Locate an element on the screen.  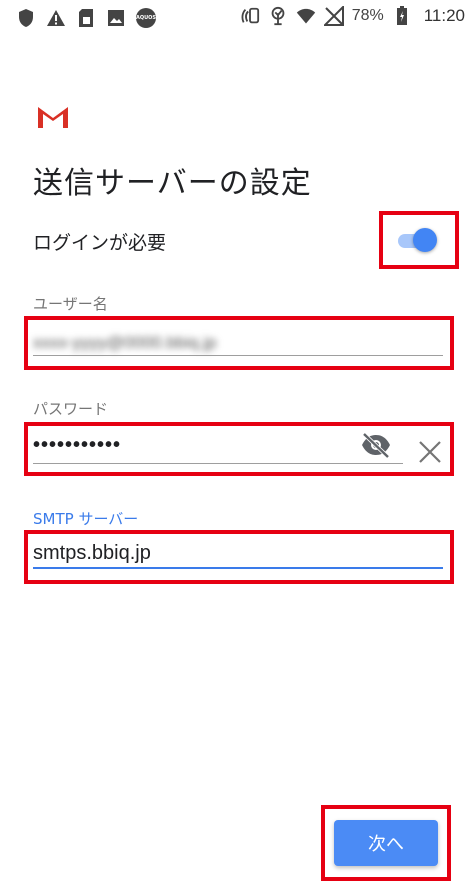
status-bar-right: 78% 11:20 is located at coordinates (352, 16).